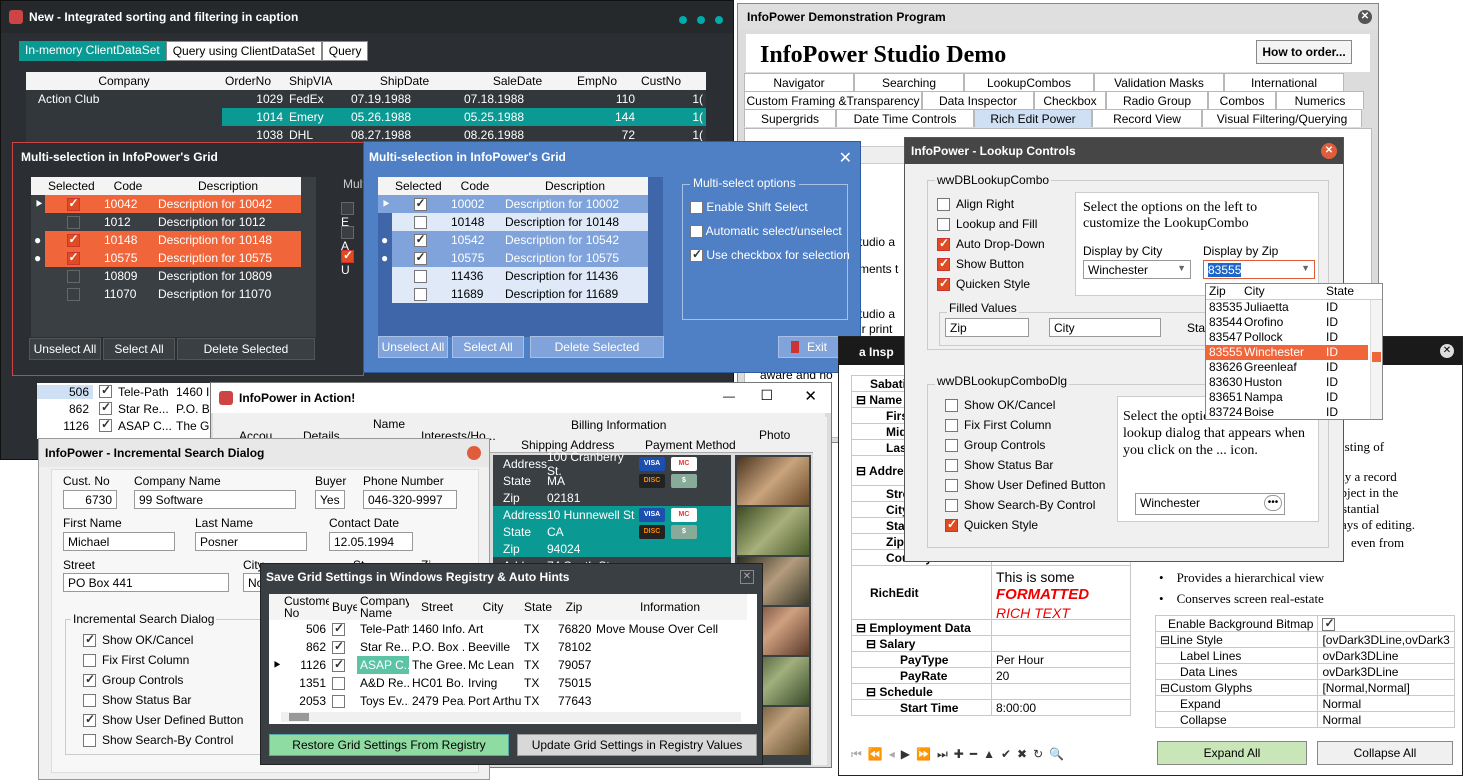 The height and width of the screenshot is (780, 1467). What do you see at coordinates (166, 240) in the screenshot?
I see `table-row: ●10148Description for 10148` at bounding box center [166, 240].